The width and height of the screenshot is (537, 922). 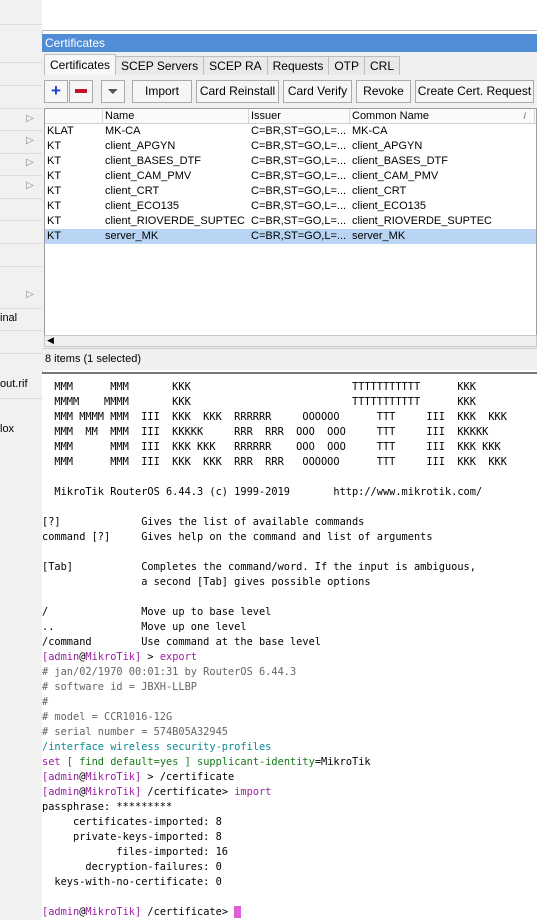 What do you see at coordinates (238, 912) in the screenshot?
I see `terminal-cursor` at bounding box center [238, 912].